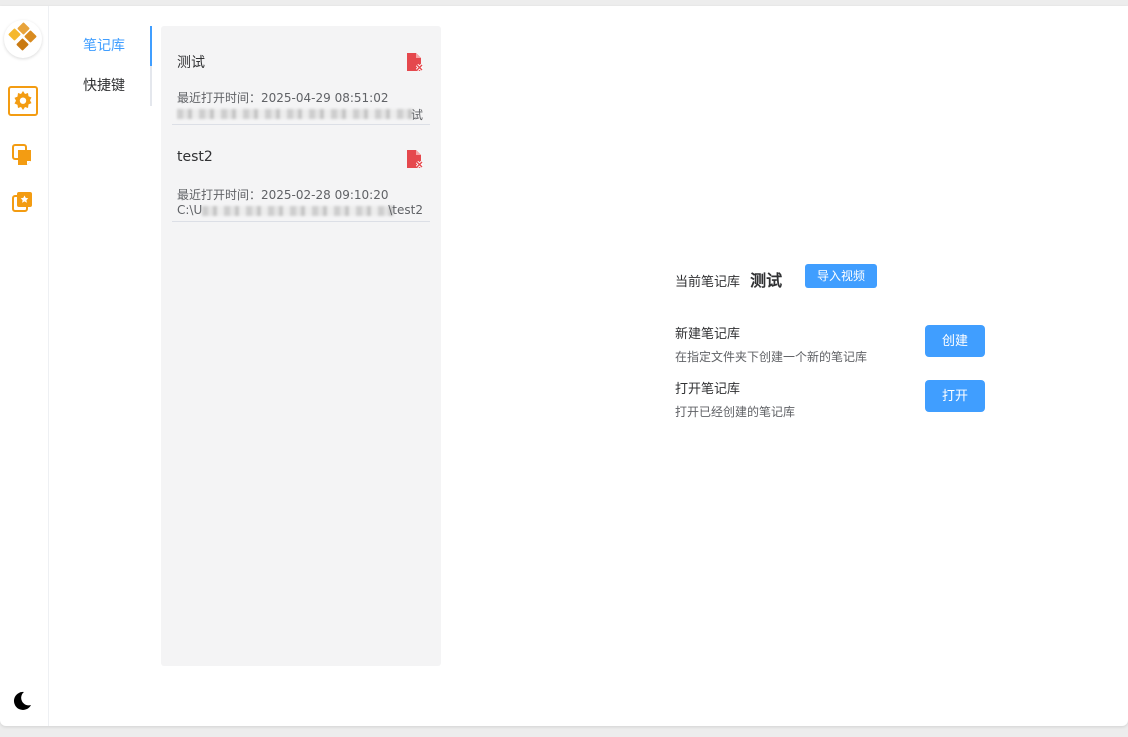  Describe the element at coordinates (735, 399) in the screenshot. I see `open-library-section: 打开笔记库 打开已经创建的笔记库` at that location.